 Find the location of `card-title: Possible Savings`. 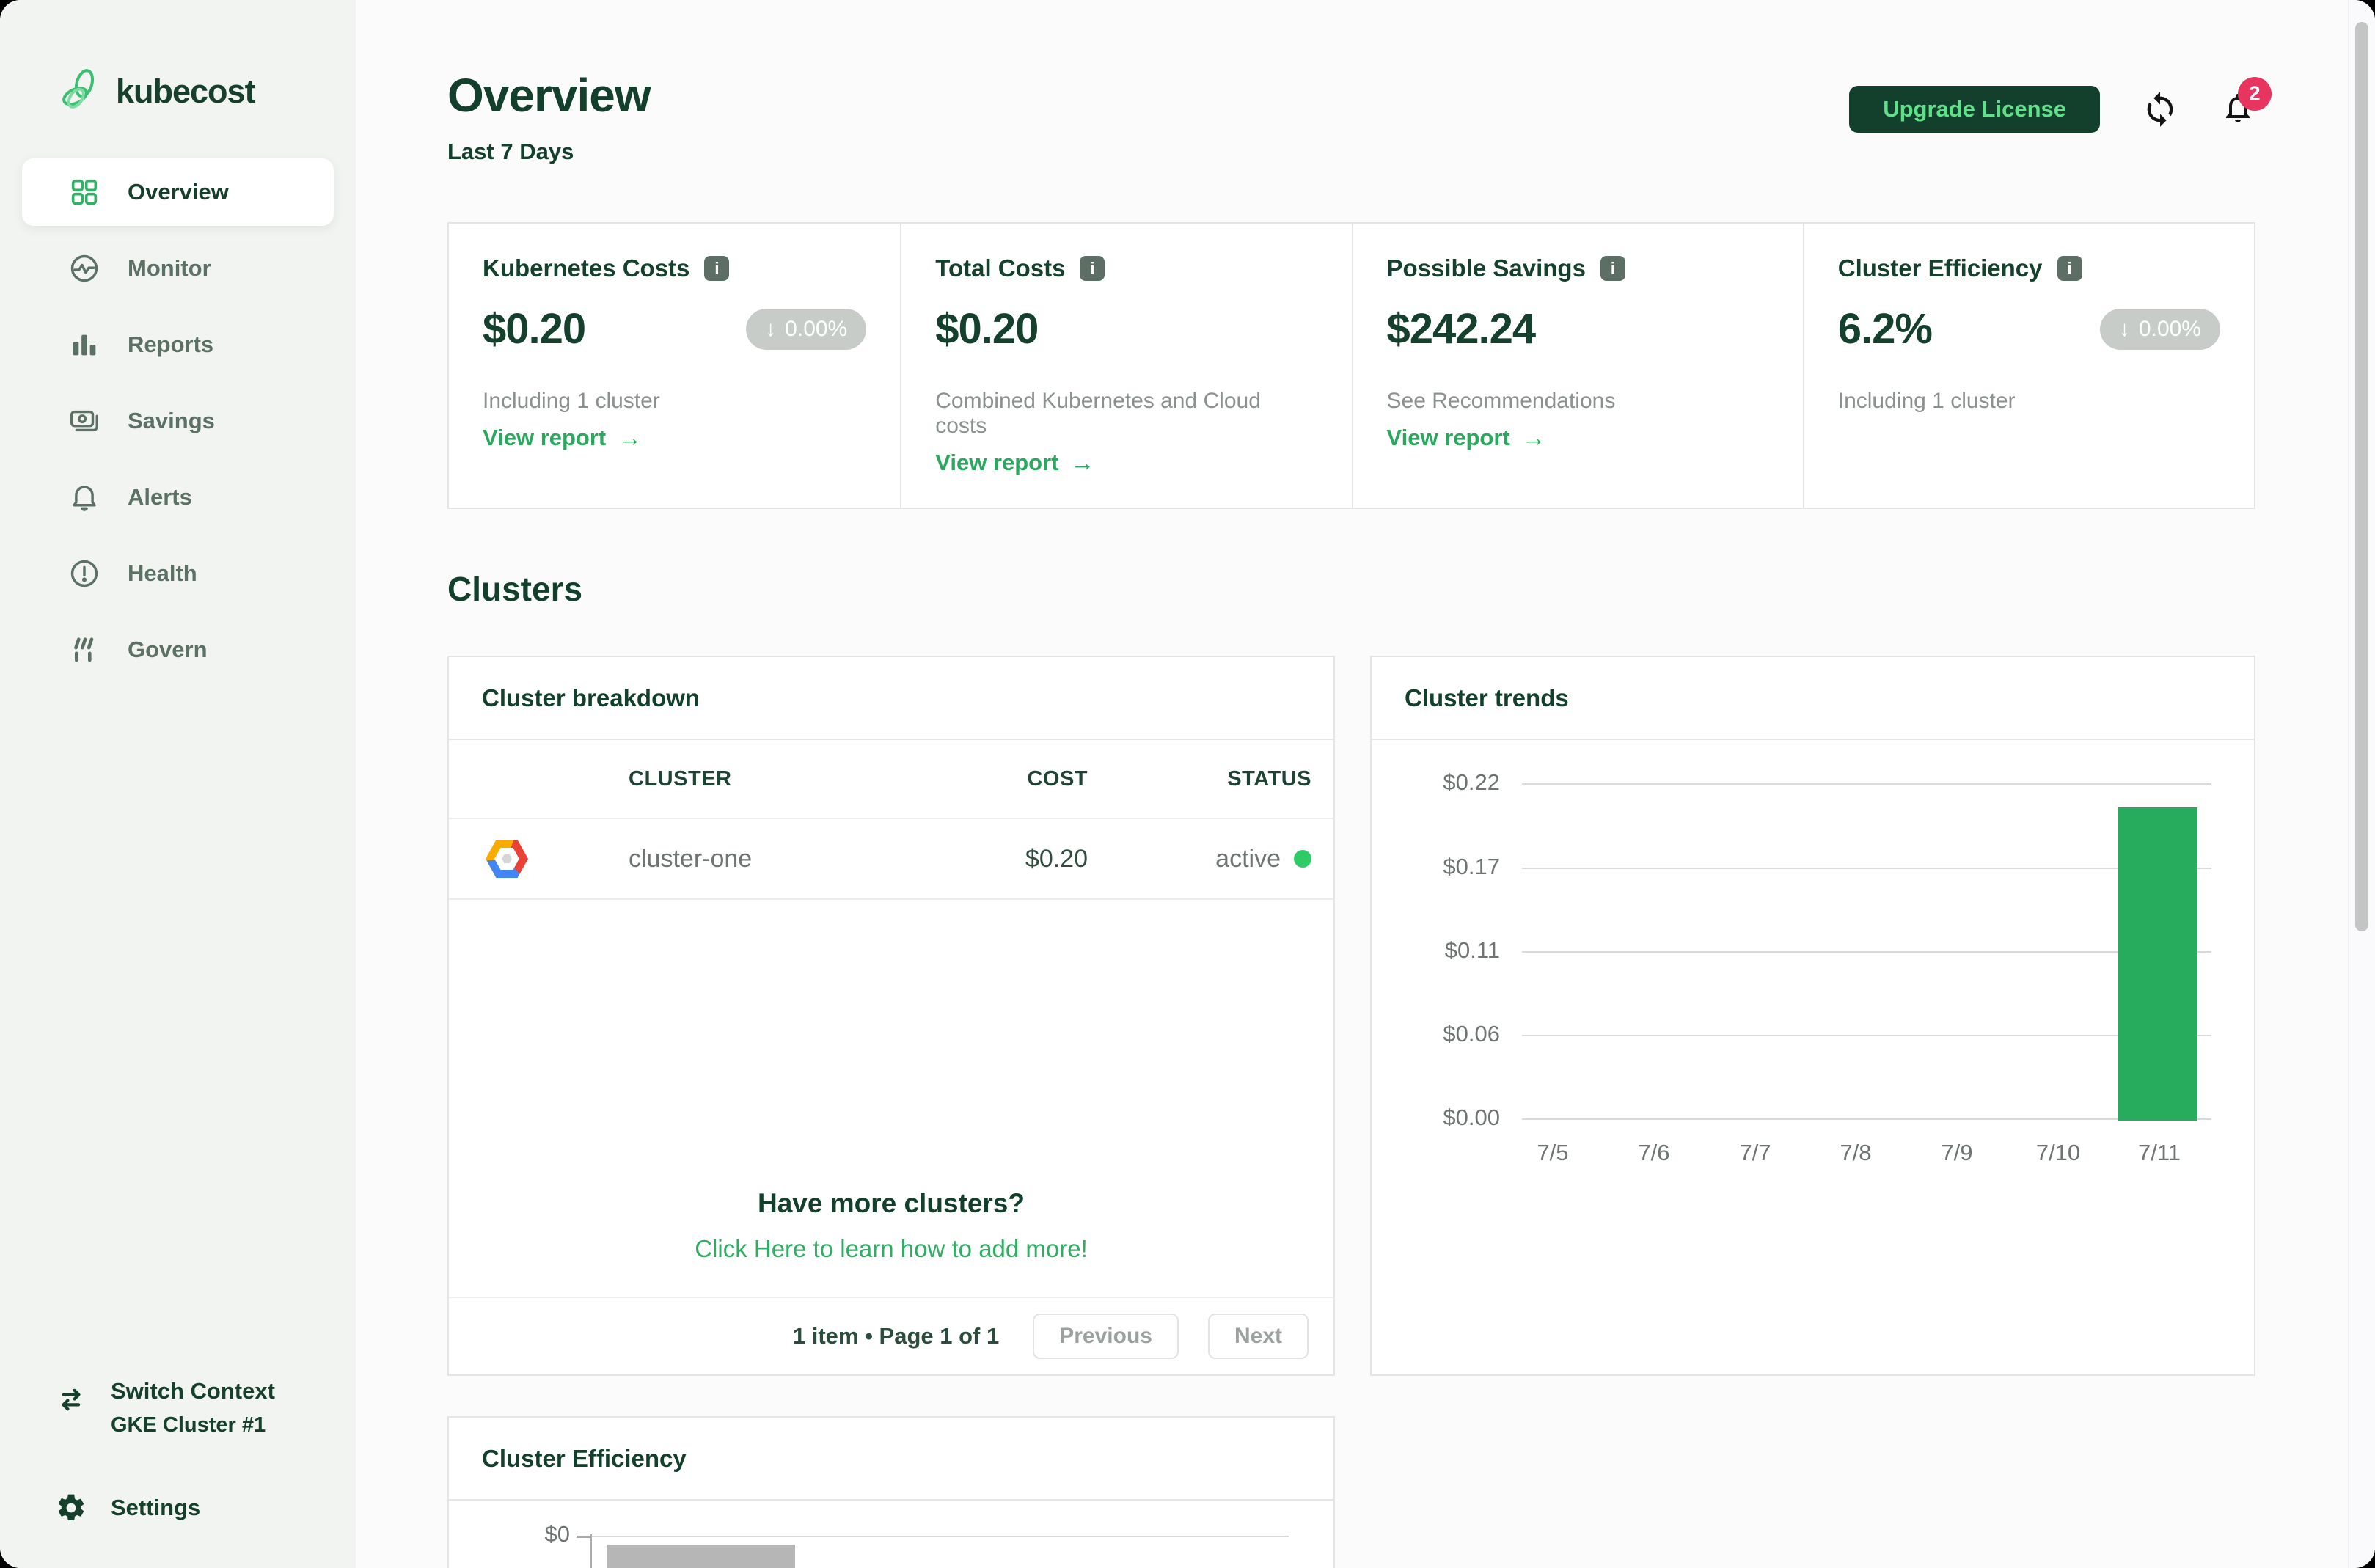

card-title: Possible Savings is located at coordinates (1486, 268).